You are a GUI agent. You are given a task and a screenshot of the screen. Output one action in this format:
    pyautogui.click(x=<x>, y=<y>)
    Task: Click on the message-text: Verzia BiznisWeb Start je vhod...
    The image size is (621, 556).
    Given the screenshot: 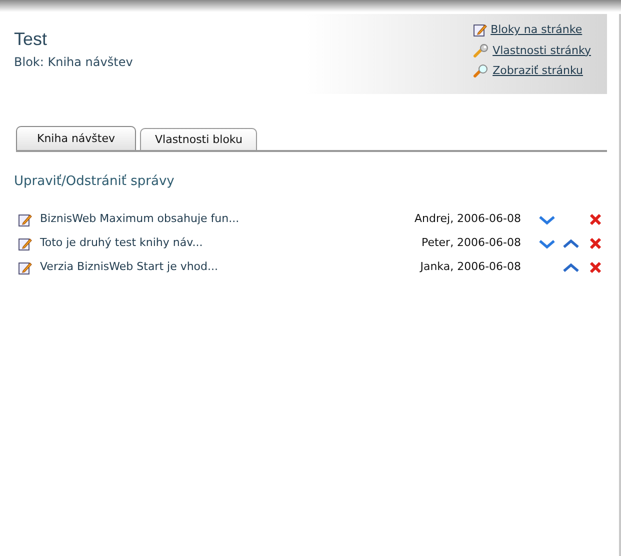 What is the action you would take?
    pyautogui.click(x=130, y=267)
    